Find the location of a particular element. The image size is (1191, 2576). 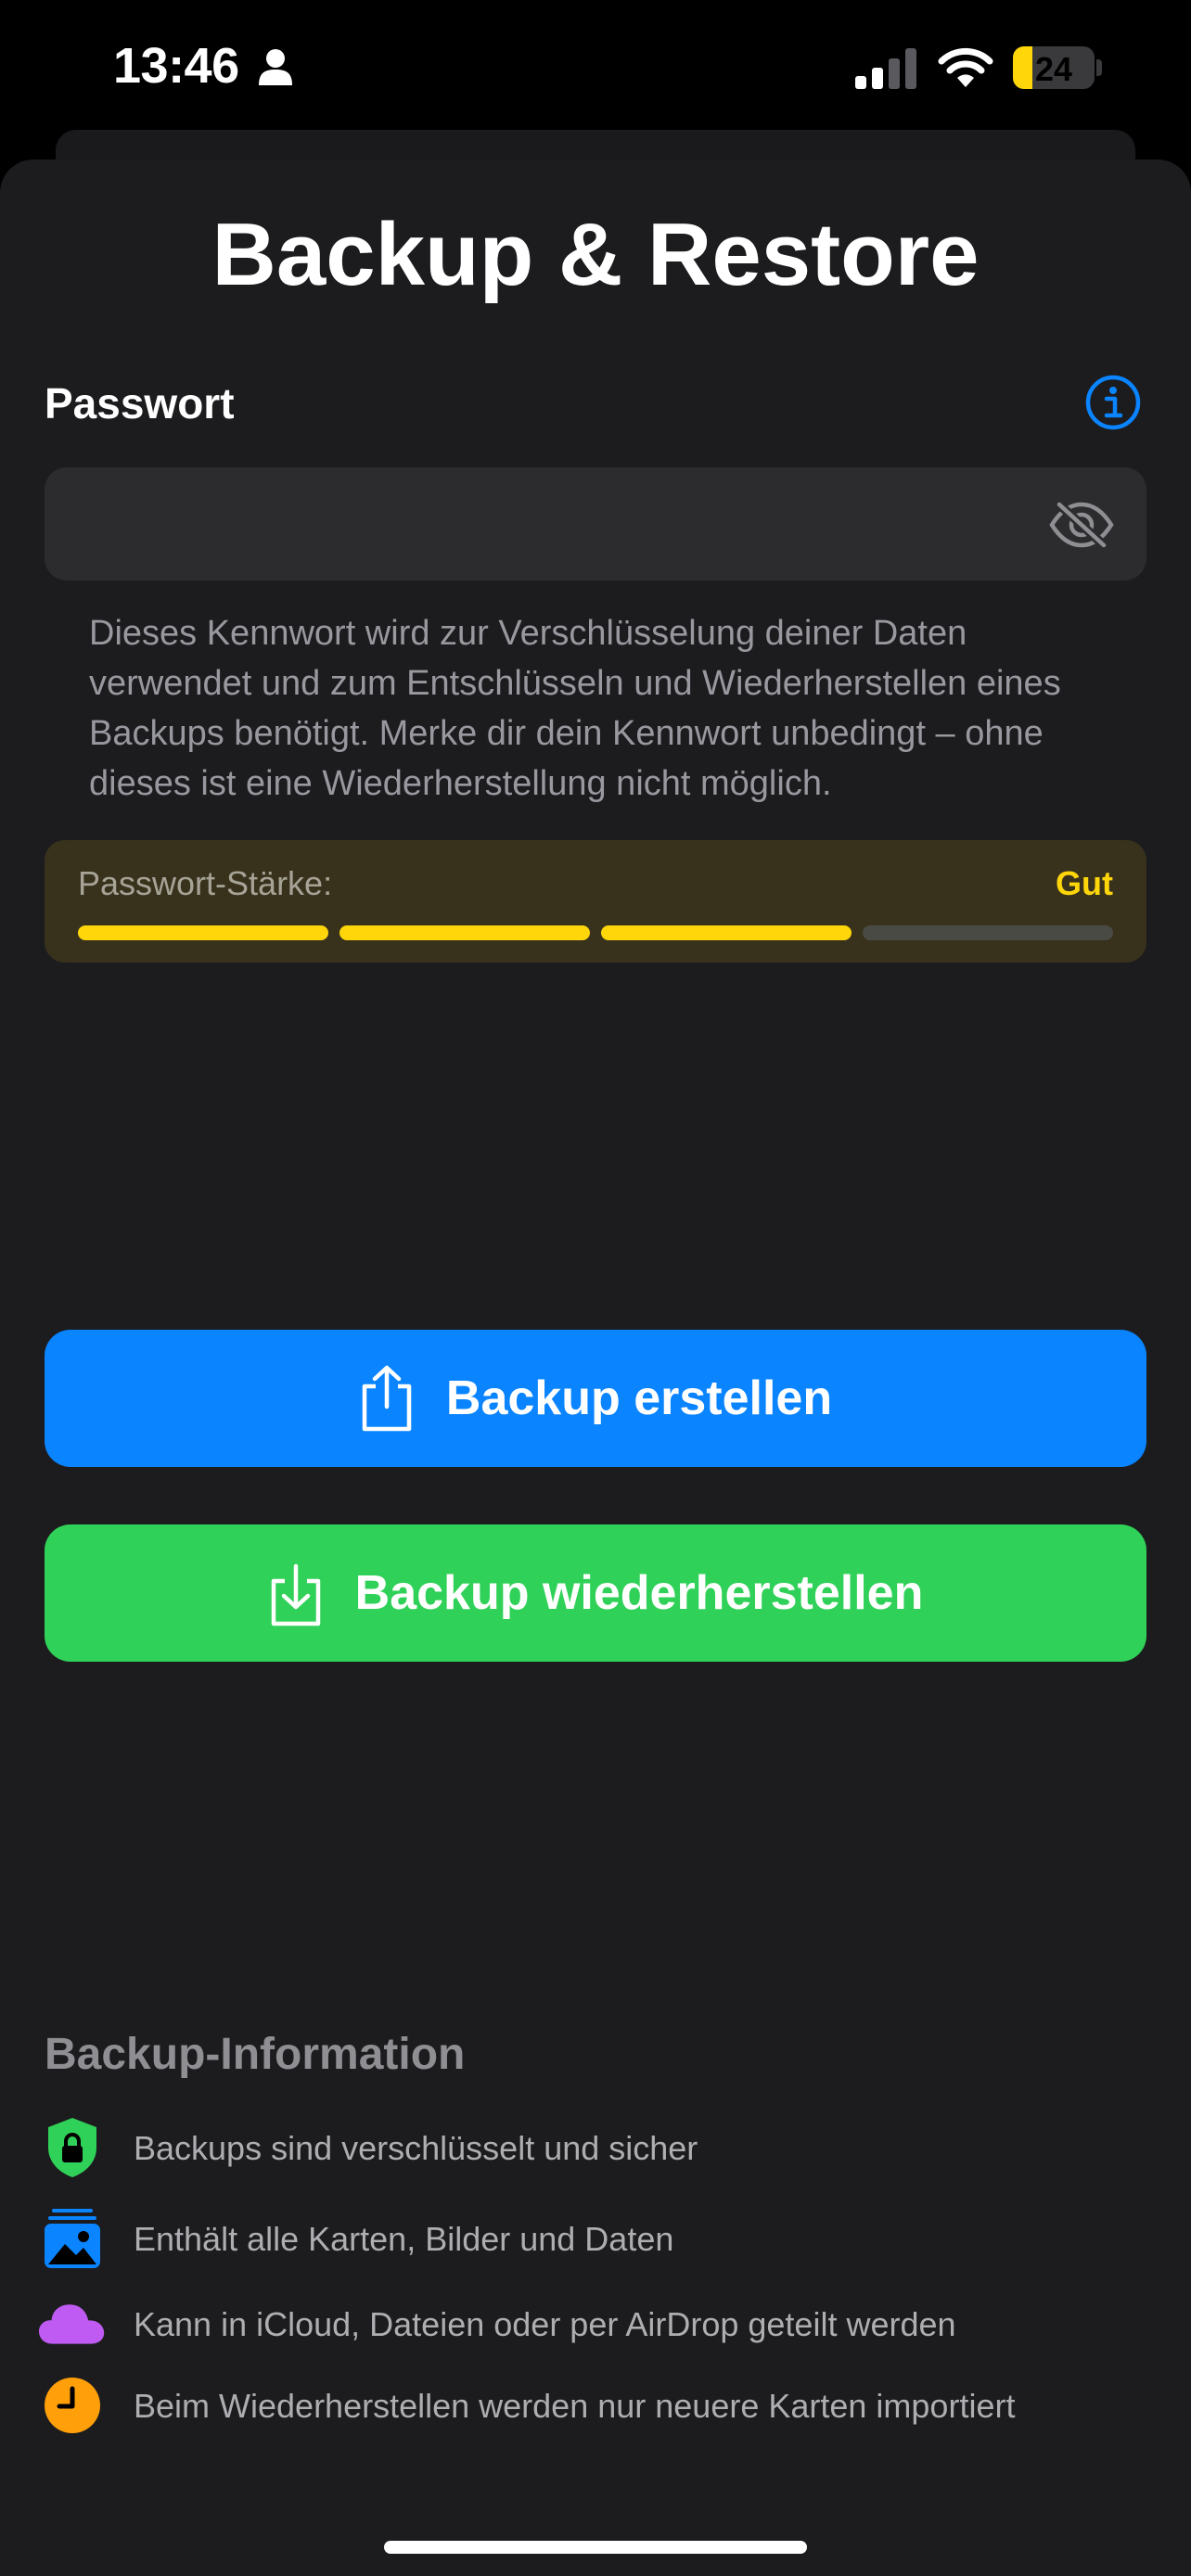

info-circle-icon is located at coordinates (1113, 403).